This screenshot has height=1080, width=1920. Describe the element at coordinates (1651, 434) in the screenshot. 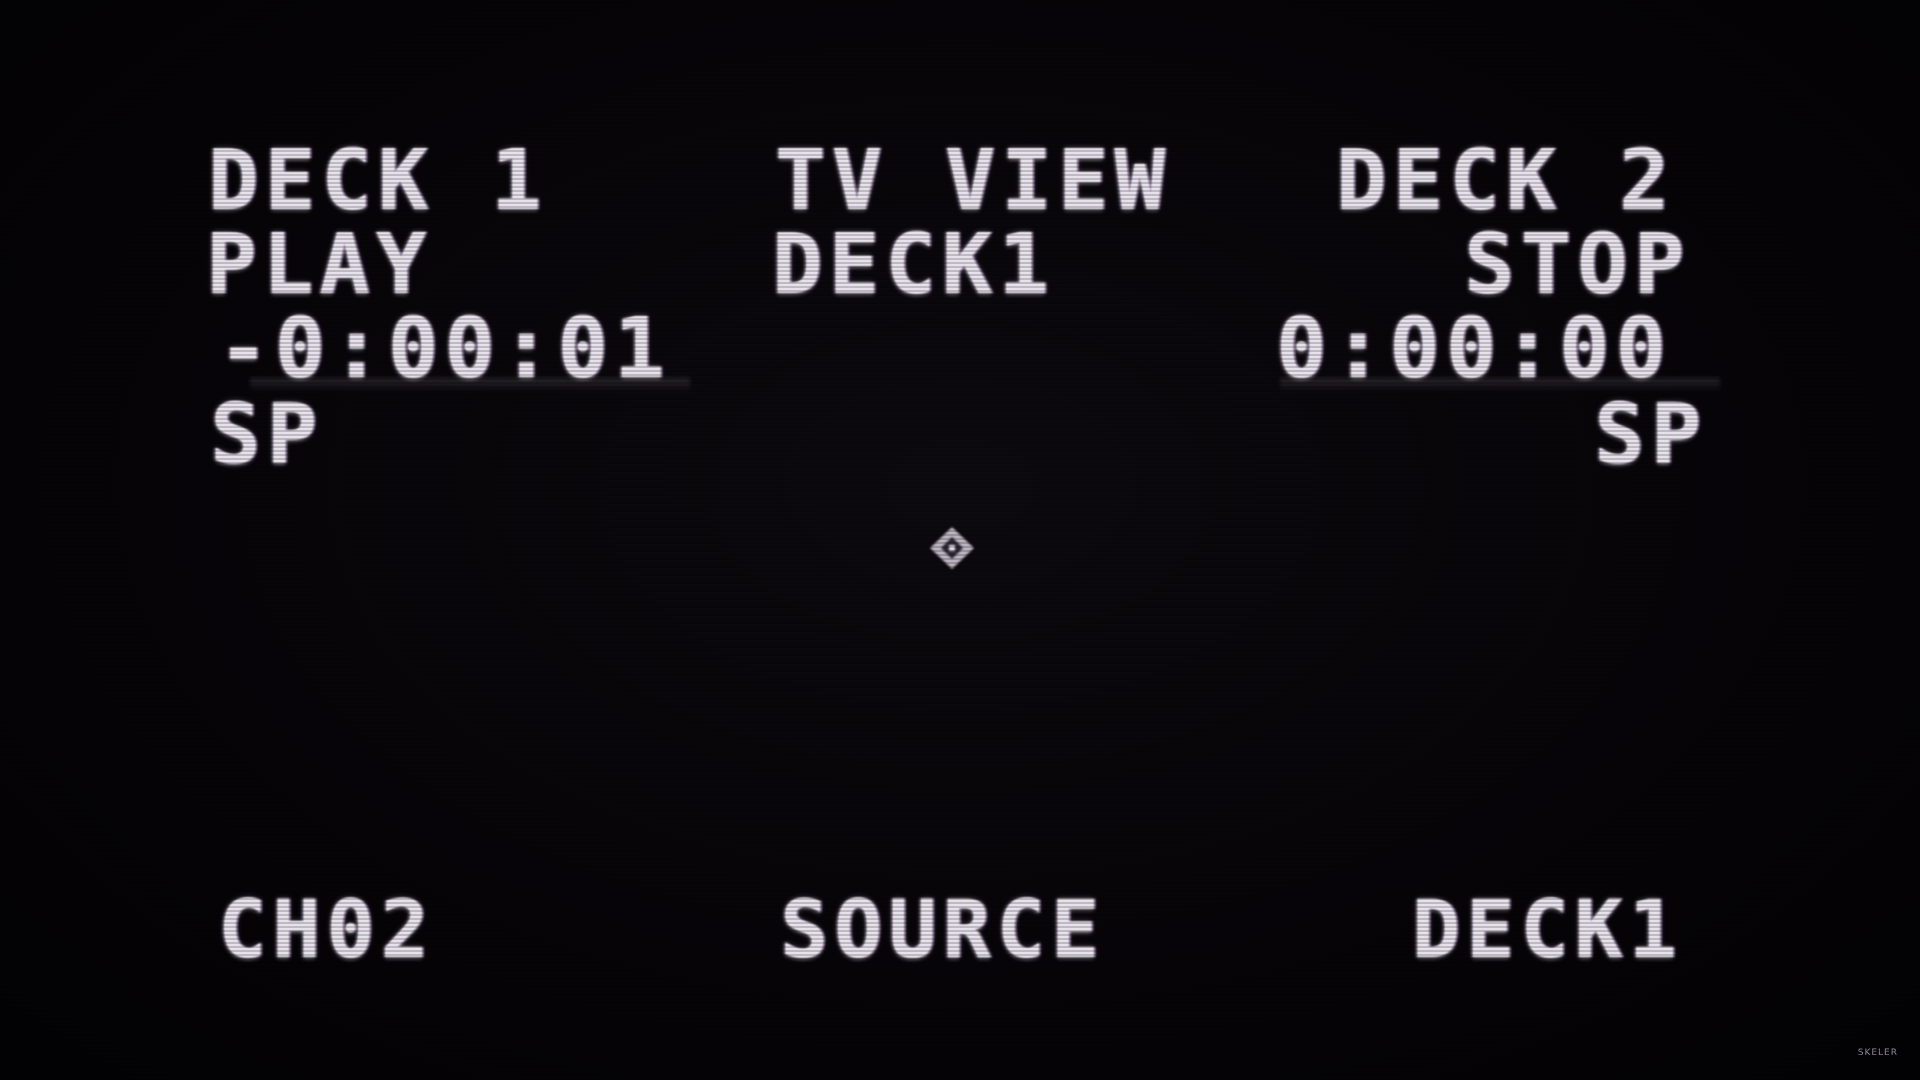

I see `deck2-speed: SP` at that location.